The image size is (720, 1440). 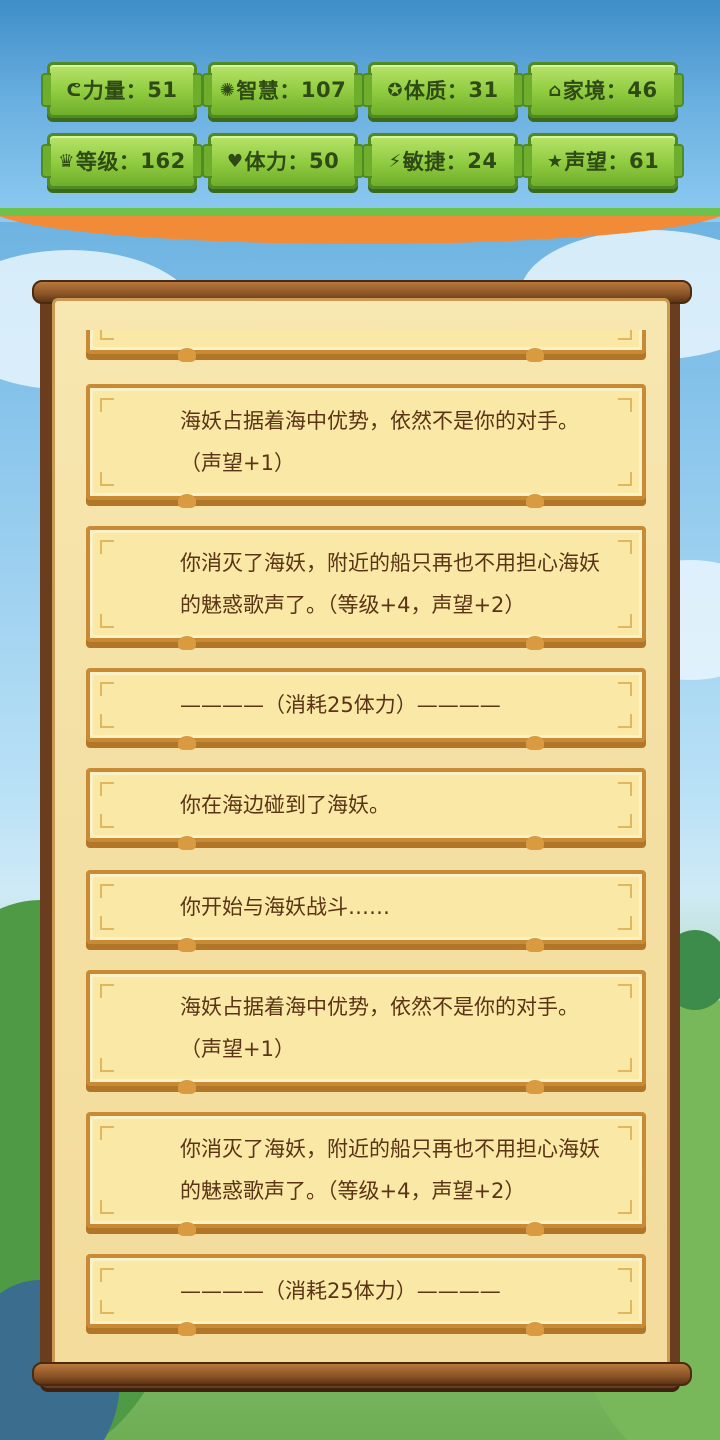 I want to click on stat-wisdom: ✺ 智慧： 107, so click(x=283, y=90).